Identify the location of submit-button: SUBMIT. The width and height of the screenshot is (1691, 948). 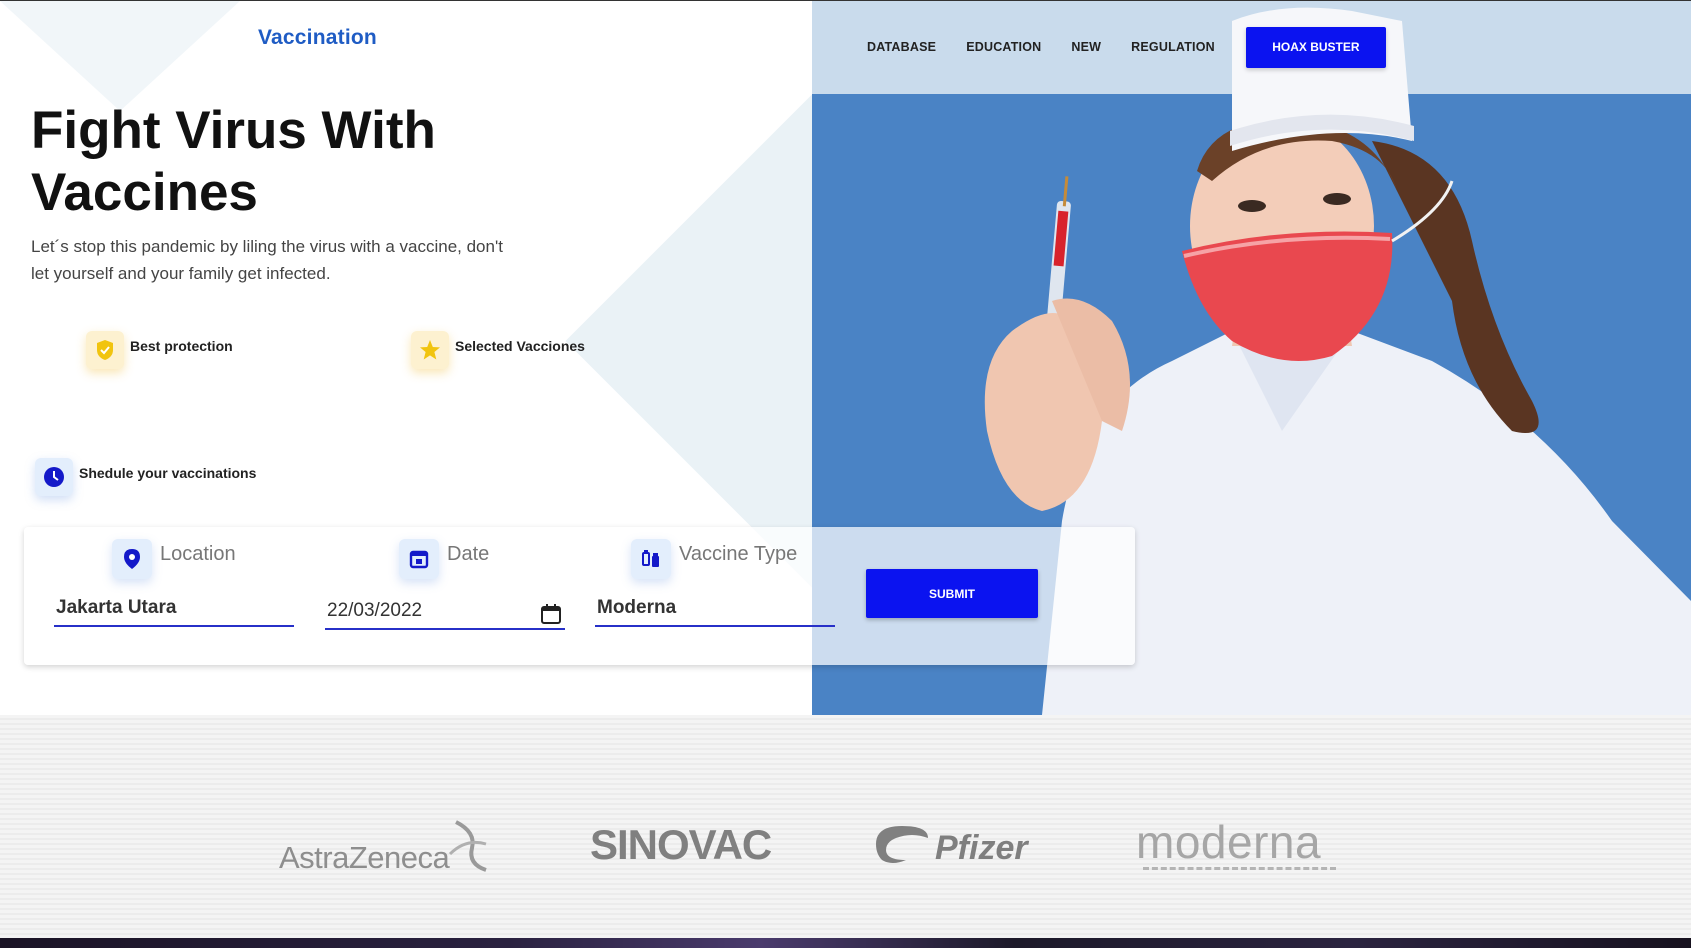
(952, 593).